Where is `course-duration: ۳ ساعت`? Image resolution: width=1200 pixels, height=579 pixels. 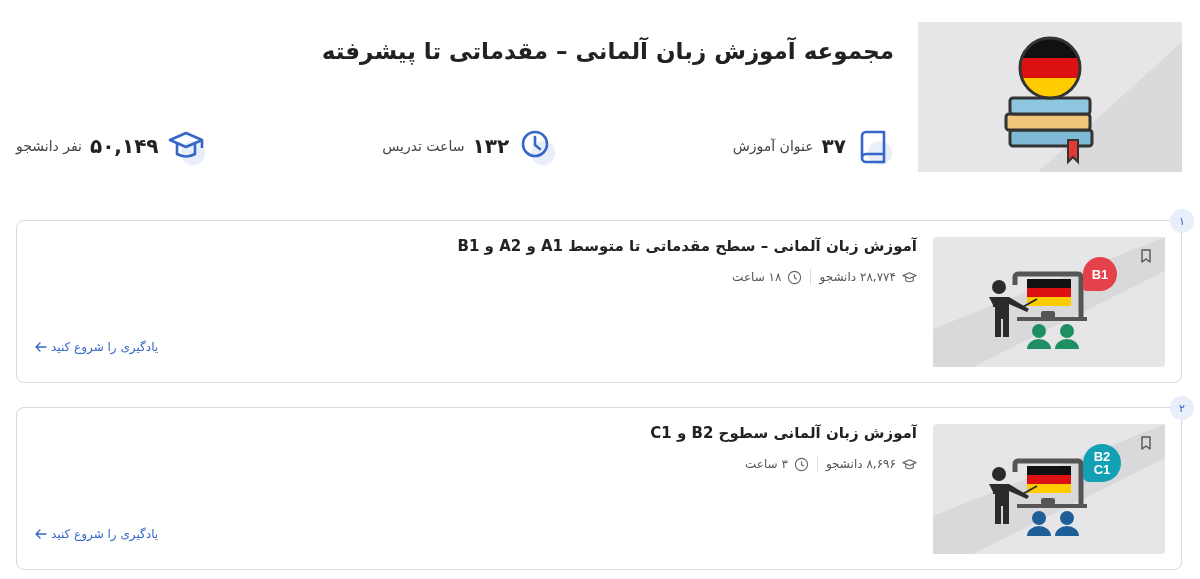
course-duration: ۳ ساعت is located at coordinates (766, 464).